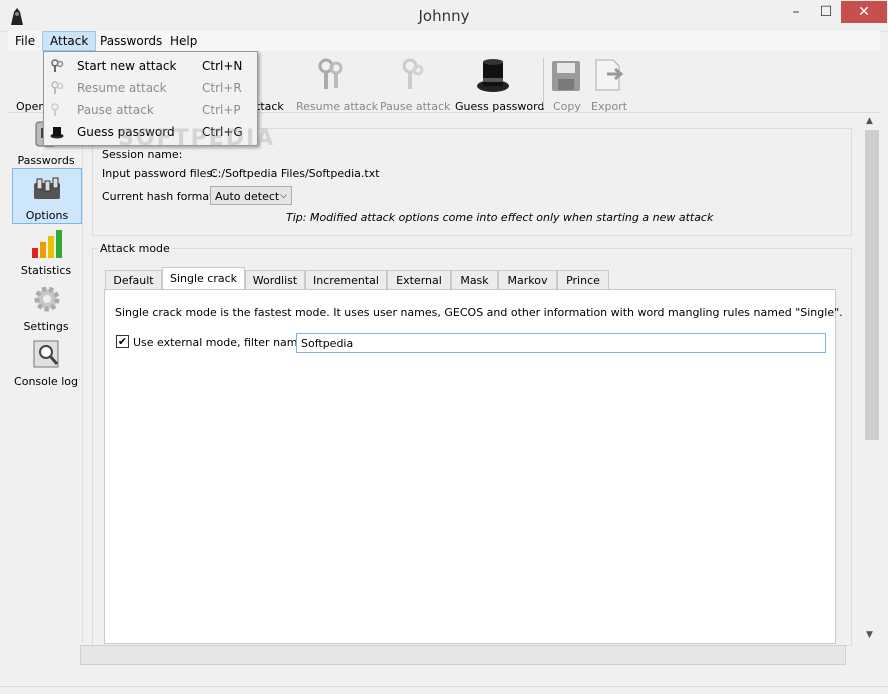  Describe the element at coordinates (527, 279) in the screenshot. I see `tab-markov: Markov` at that location.